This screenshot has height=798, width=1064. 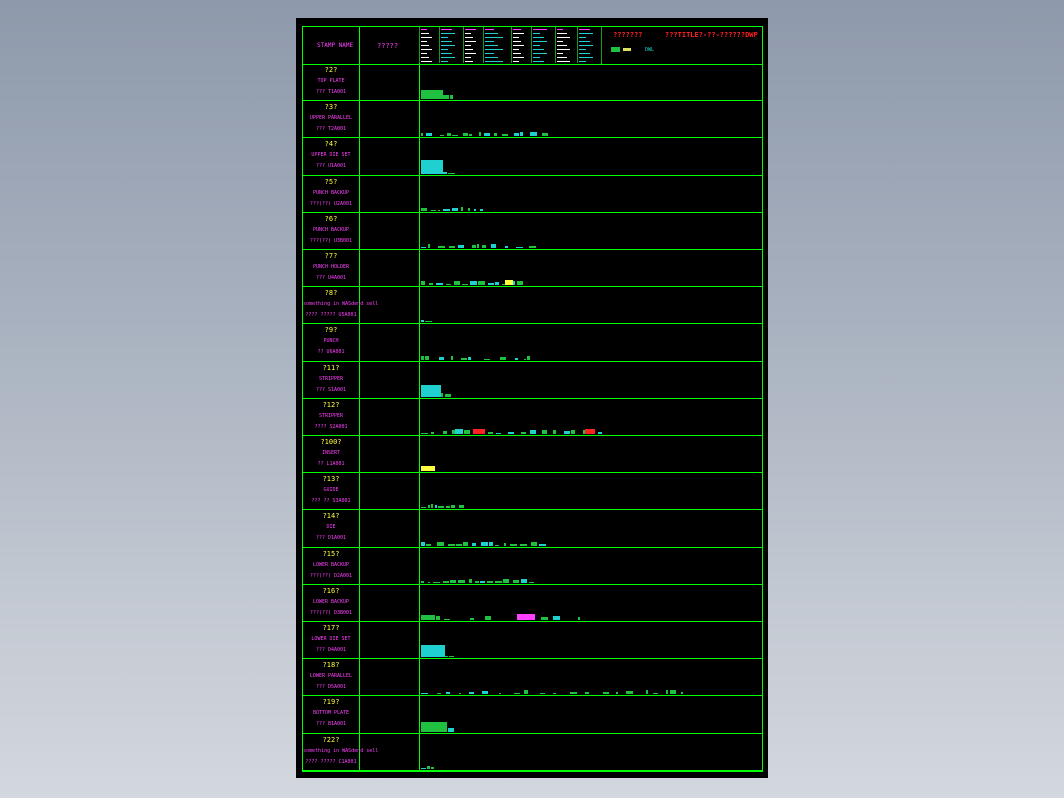 I want to click on part-number: ?17?, so click(x=331, y=628).